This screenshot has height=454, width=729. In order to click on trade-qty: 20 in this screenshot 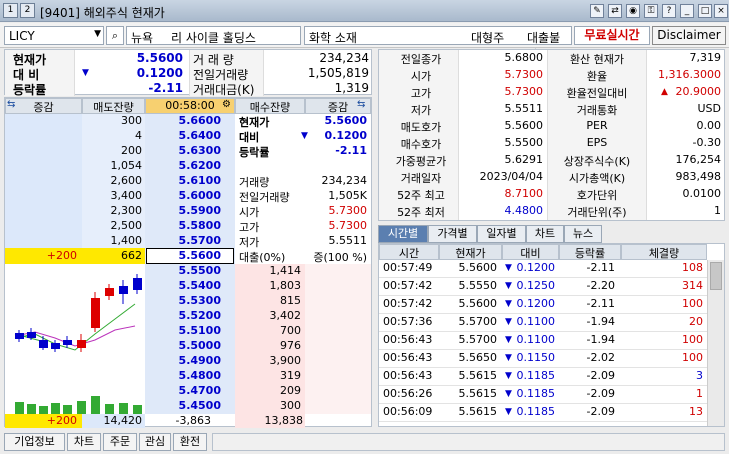, I will do `click(696, 321)`.